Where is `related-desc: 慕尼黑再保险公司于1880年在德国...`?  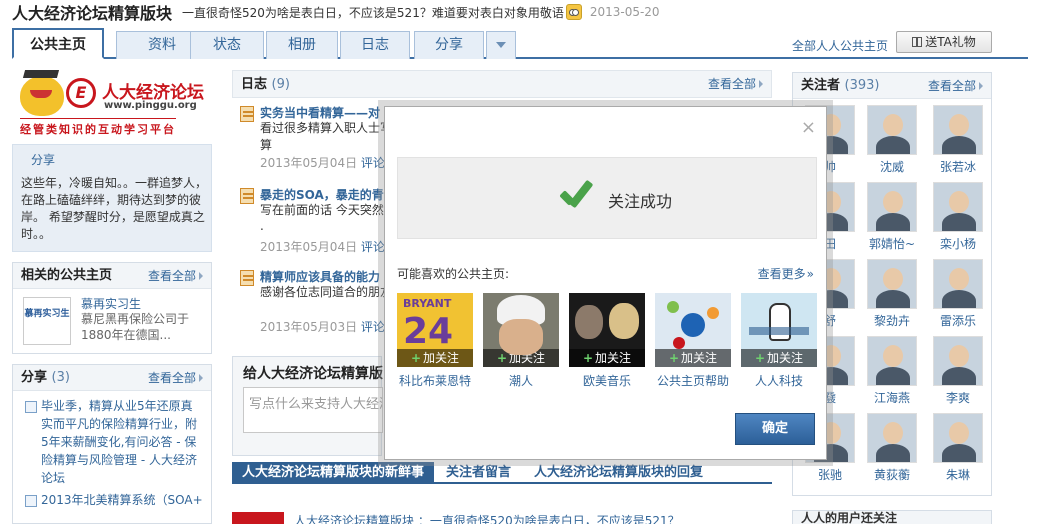 related-desc: 慕尼黑再保险公司于1880年在德国... is located at coordinates (135, 327).